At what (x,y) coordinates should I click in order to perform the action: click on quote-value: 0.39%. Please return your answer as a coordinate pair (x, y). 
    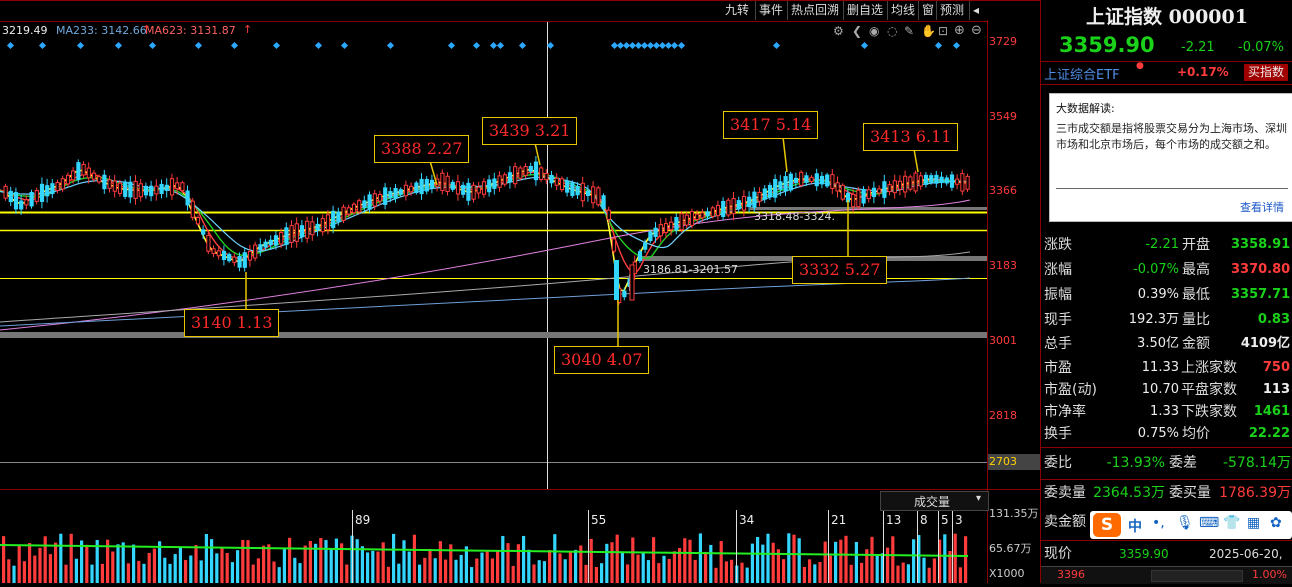
    Looking at the image, I should click on (1158, 294).